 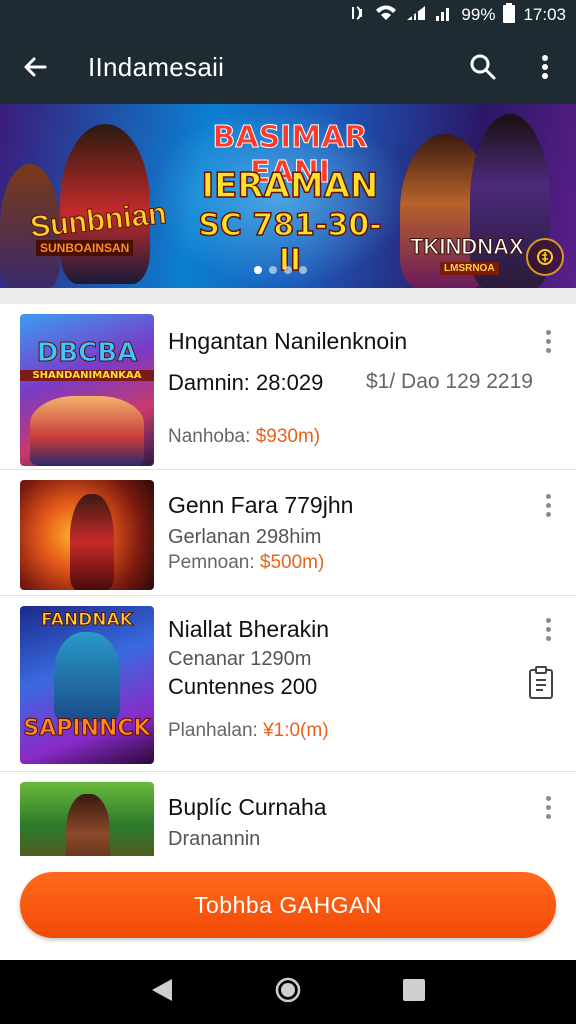 I want to click on price-value: ¥1:0(m), so click(x=296, y=730).